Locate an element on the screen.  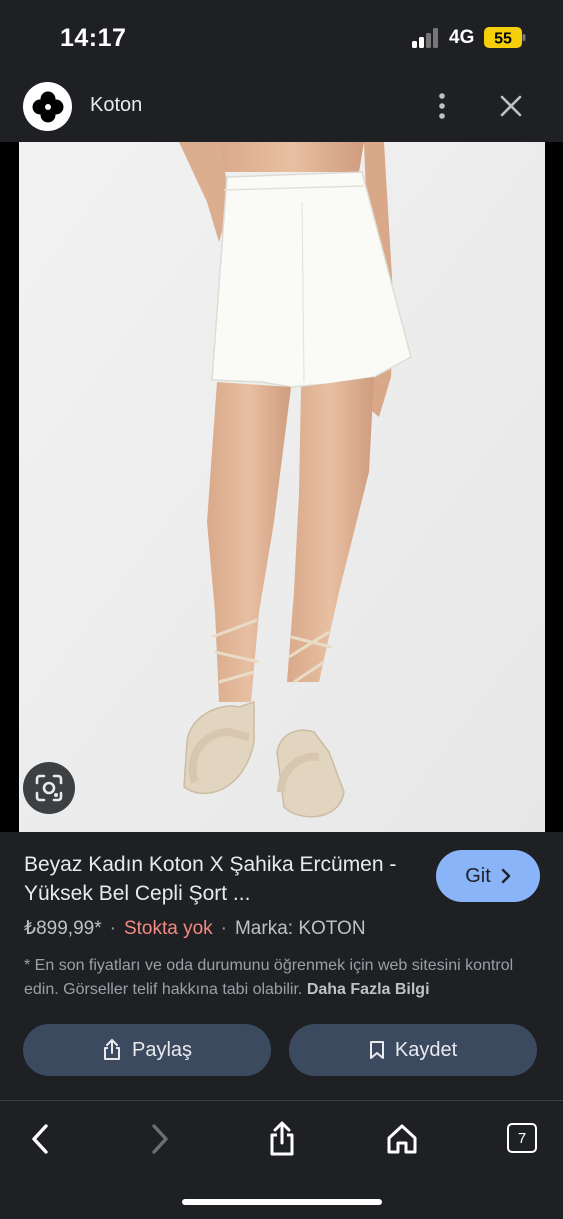
go-to-site-button: Git is located at coordinates (488, 876).